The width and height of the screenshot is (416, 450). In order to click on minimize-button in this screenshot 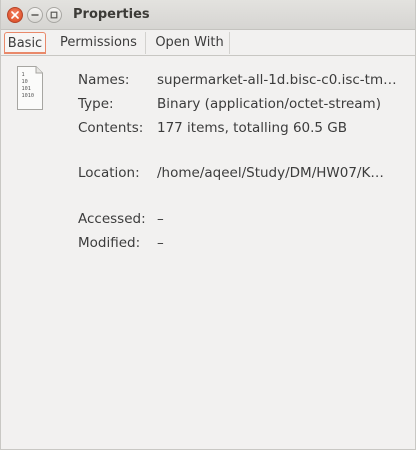, I will do `click(35, 15)`.